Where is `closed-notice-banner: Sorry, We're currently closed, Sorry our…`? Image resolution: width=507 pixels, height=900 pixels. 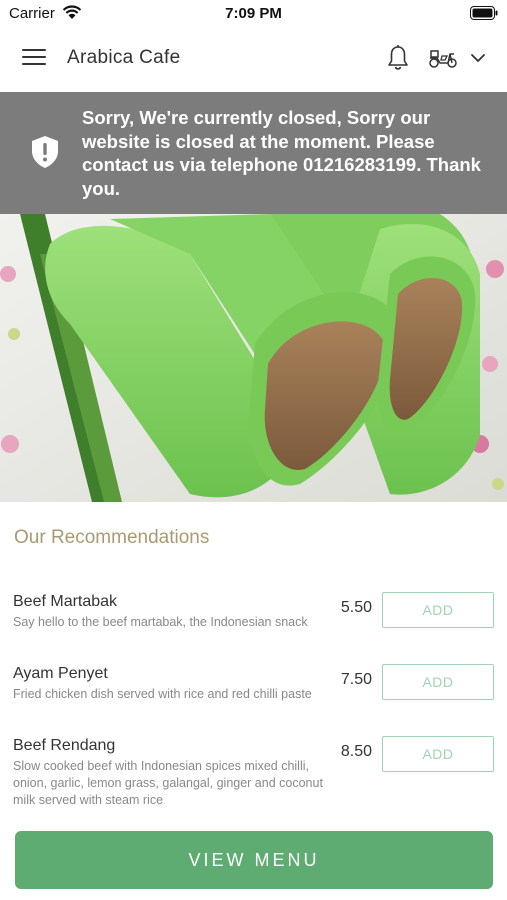
closed-notice-banner: Sorry, We're currently closed, Sorry our… is located at coordinates (253, 153).